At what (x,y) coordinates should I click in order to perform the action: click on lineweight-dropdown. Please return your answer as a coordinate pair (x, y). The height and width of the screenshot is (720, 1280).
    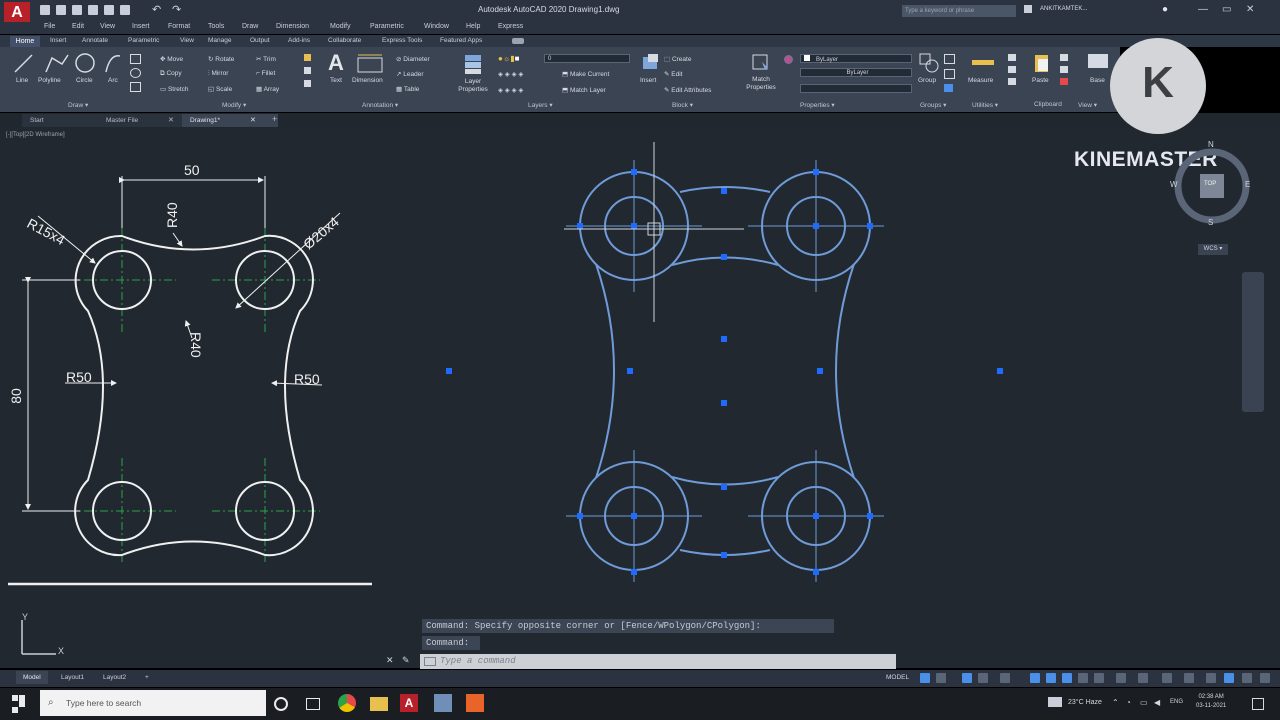
    Looking at the image, I should click on (856, 88).